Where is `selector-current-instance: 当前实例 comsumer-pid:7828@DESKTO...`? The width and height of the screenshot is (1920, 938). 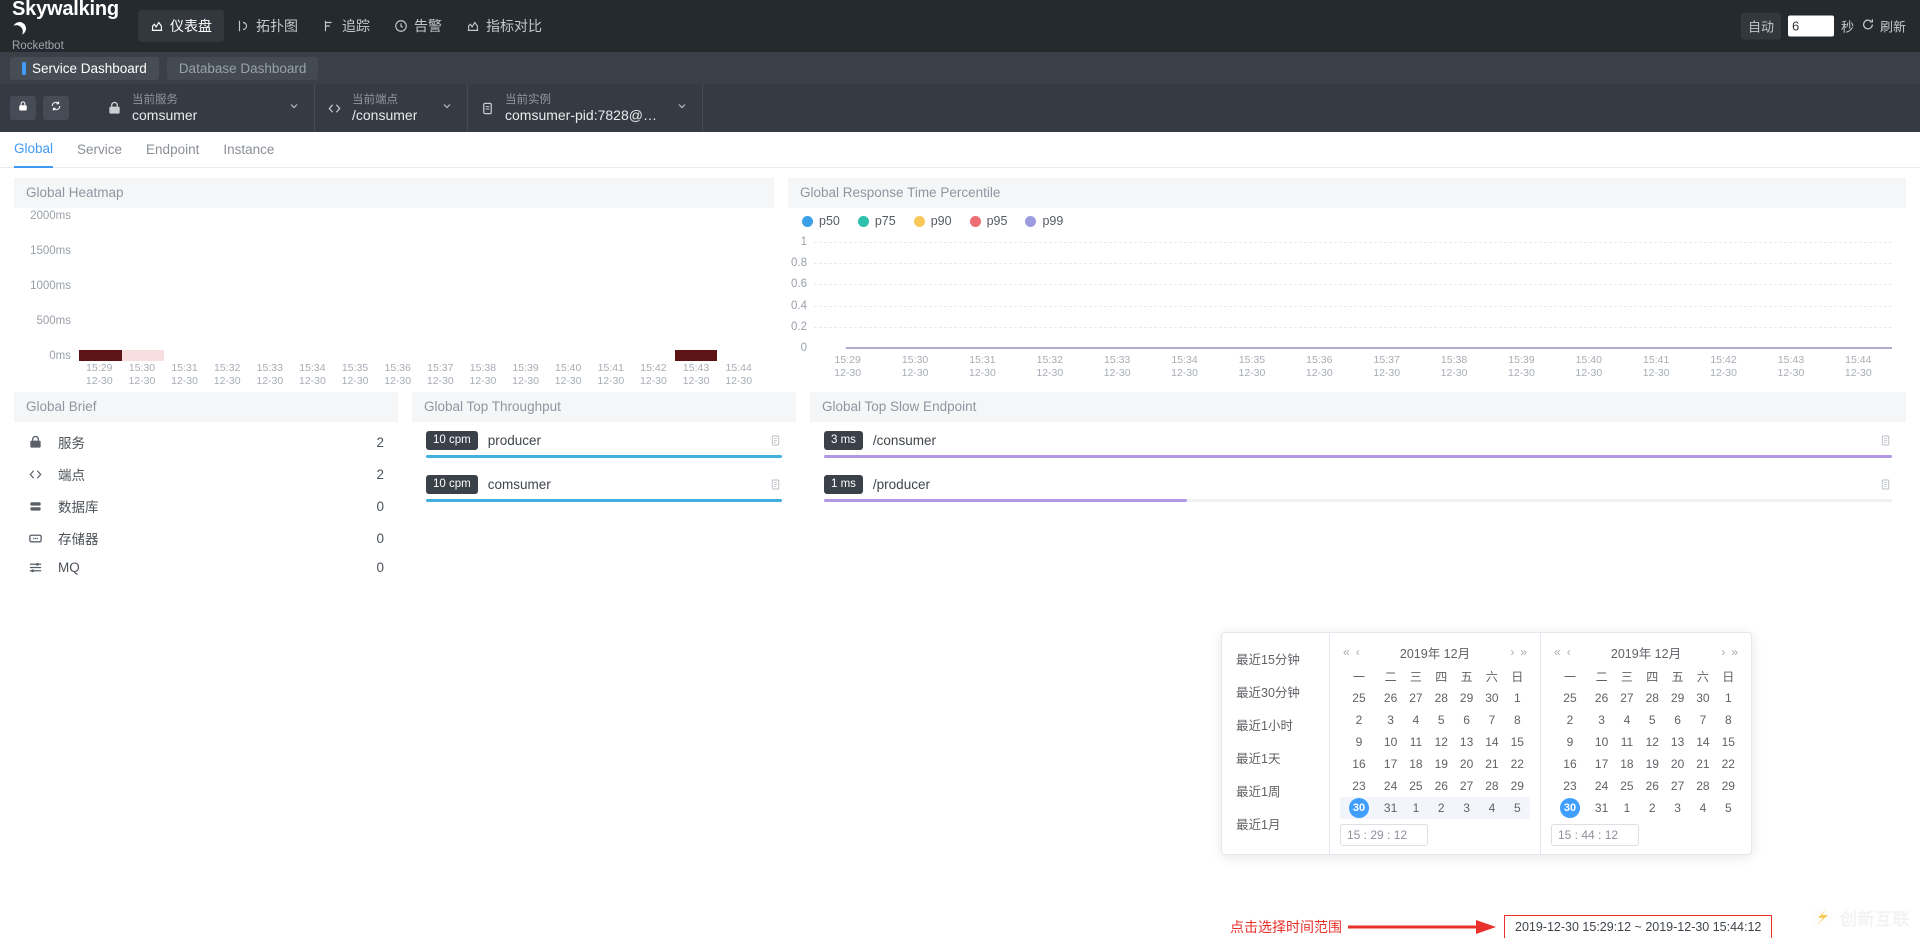 selector-current-instance: 当前实例 comsumer-pid:7828@DESKTO... is located at coordinates (585, 108).